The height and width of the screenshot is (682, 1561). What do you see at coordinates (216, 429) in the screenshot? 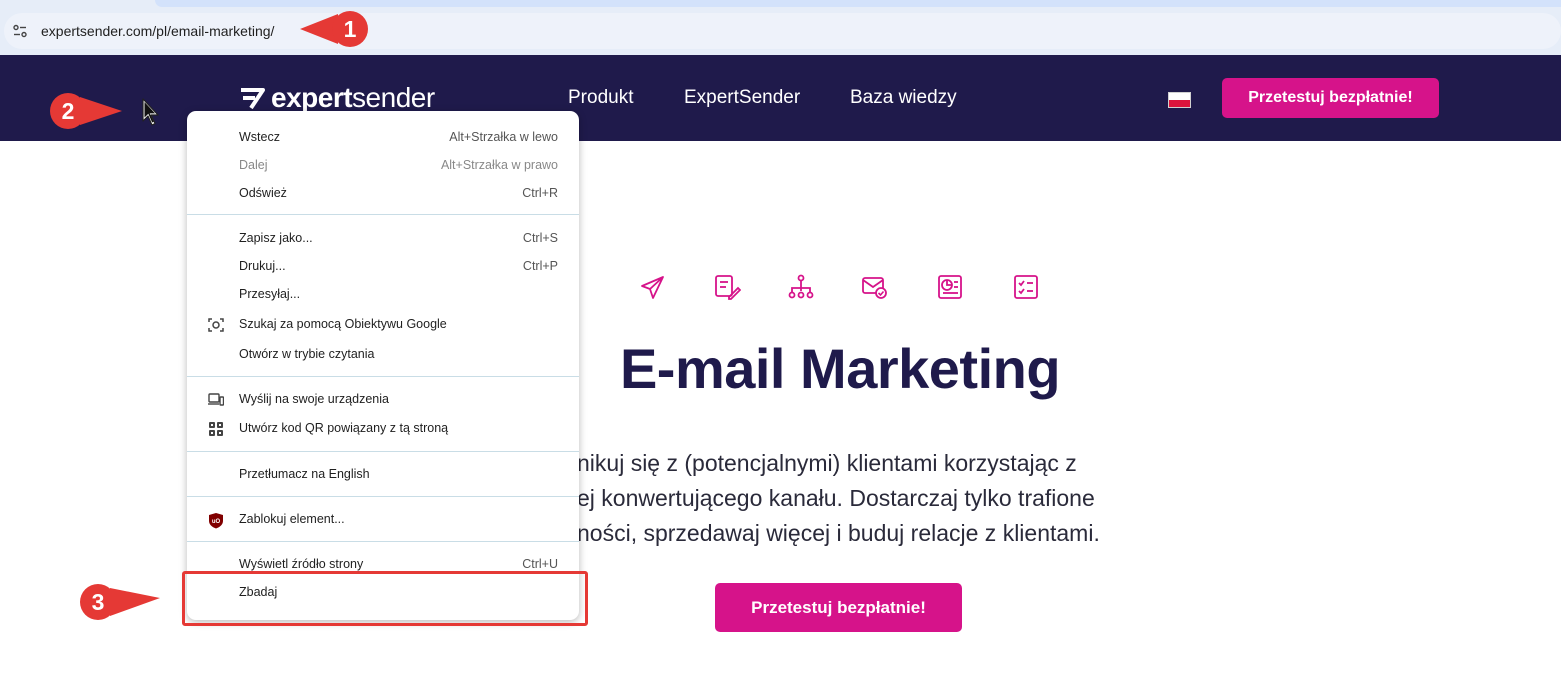
I see `qr-code-icon` at bounding box center [216, 429].